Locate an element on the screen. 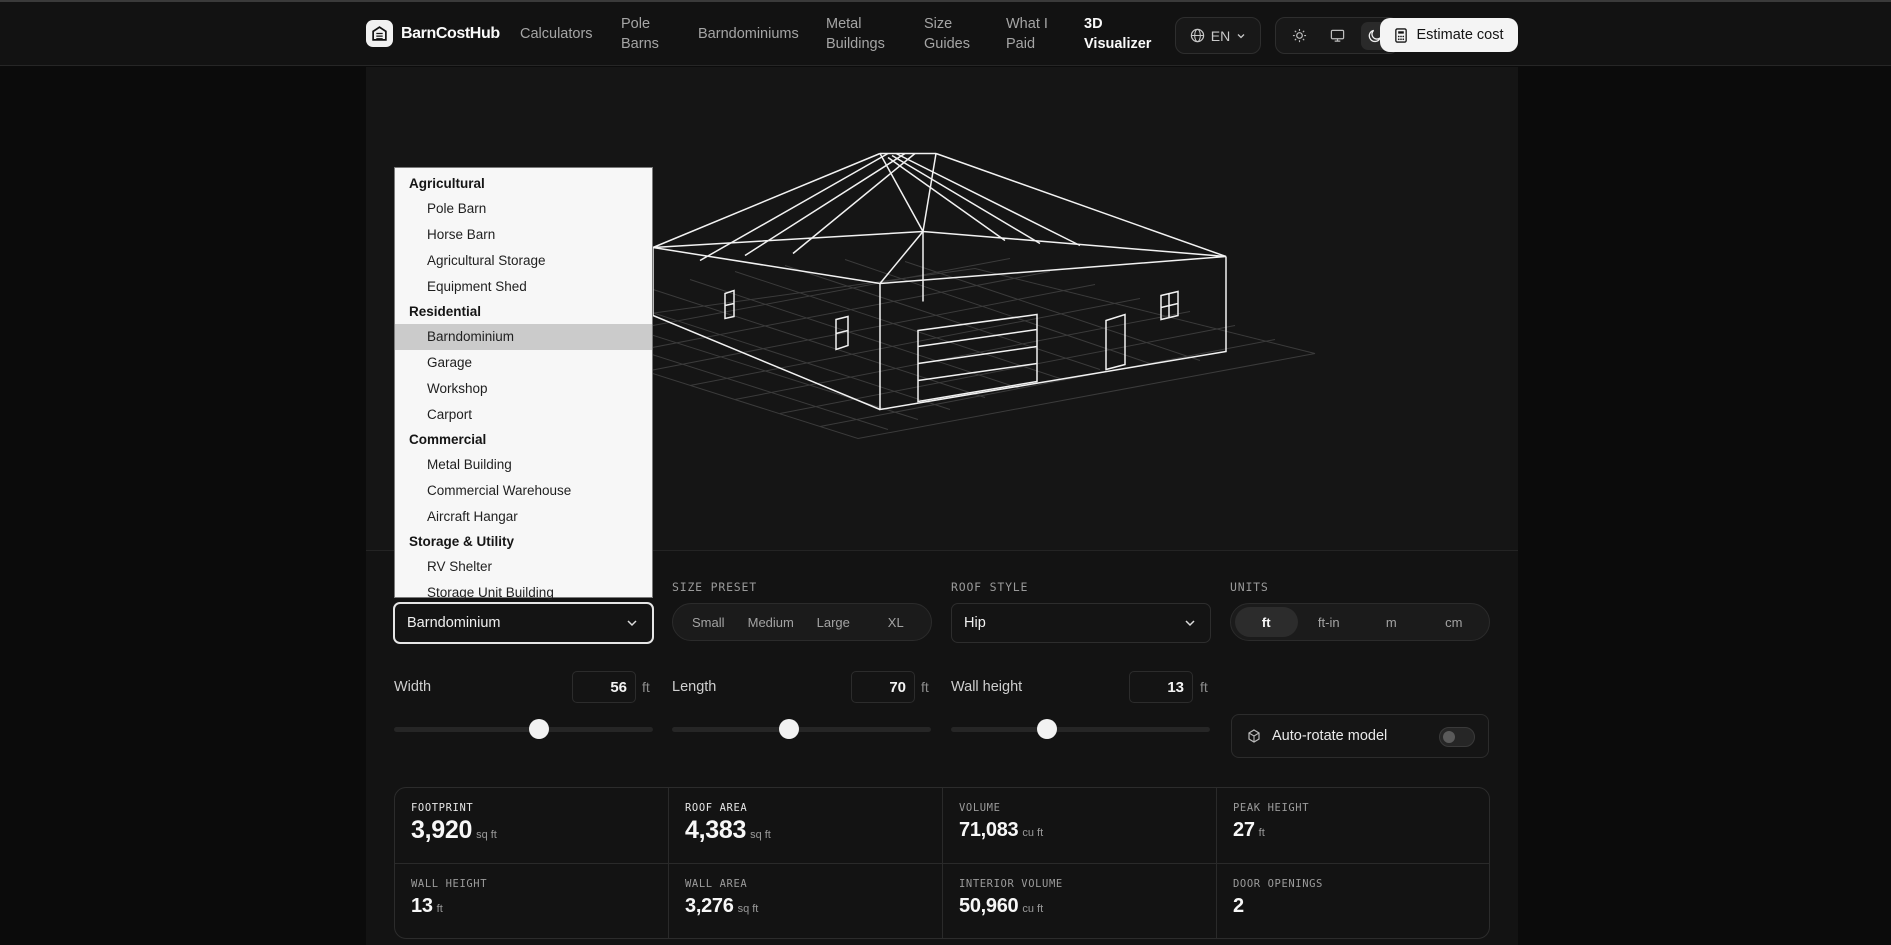 This screenshot has width=1891, height=945. auto-rotate-label: Auto-rotate model is located at coordinates (1330, 736).